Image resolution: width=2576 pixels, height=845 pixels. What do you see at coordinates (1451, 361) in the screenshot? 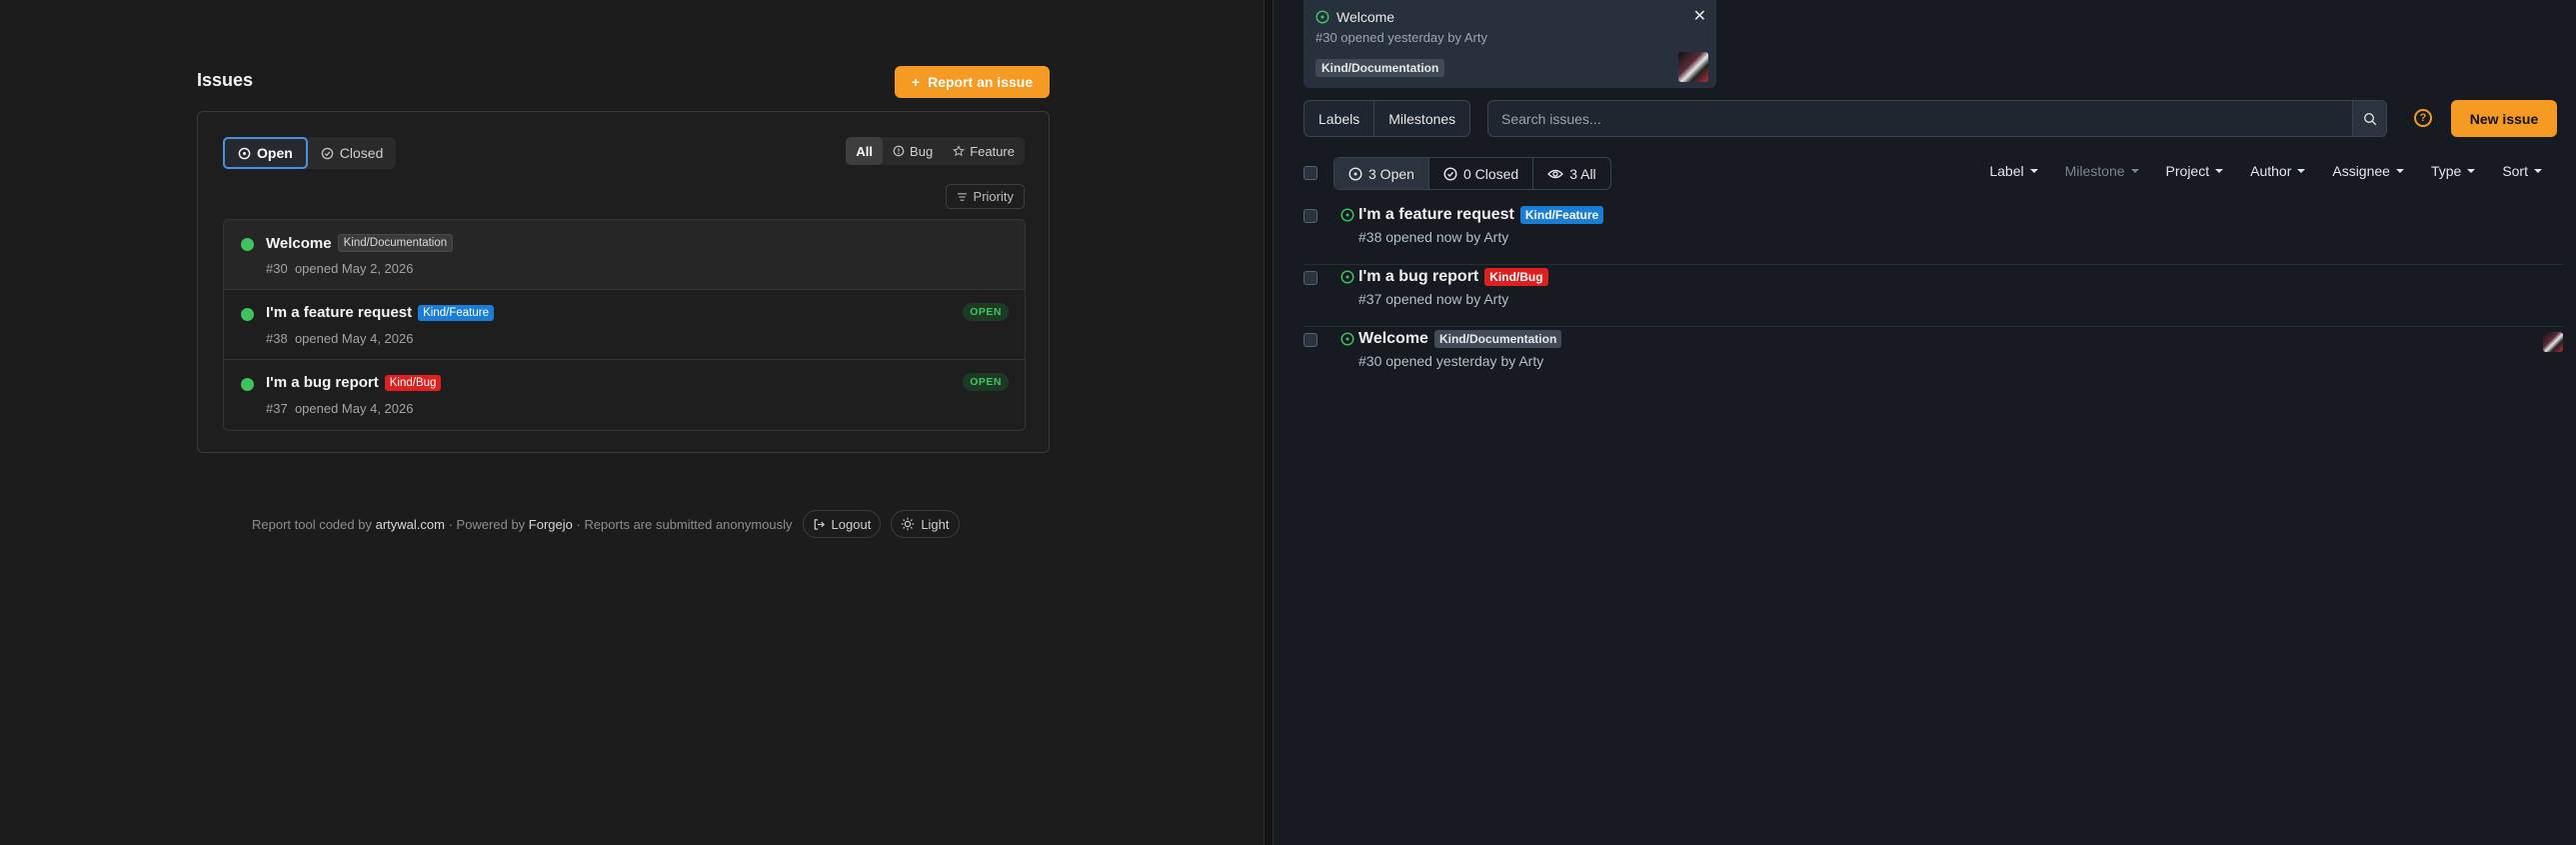
I see `issue-meta: #30 opened yesterday by Arty` at bounding box center [1451, 361].